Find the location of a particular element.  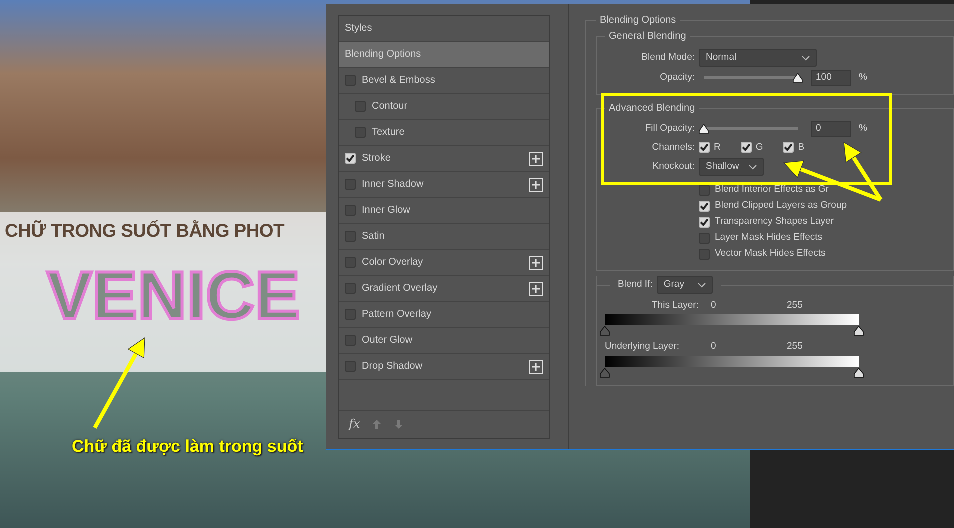

item-label: Gradient Overlay is located at coordinates (400, 288).